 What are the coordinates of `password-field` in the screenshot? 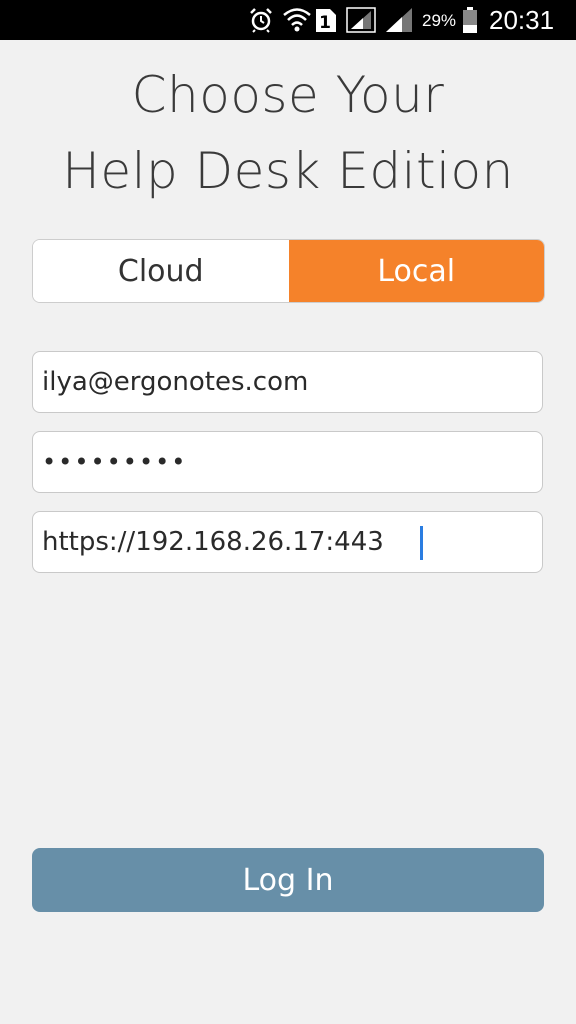 It's located at (287, 462).